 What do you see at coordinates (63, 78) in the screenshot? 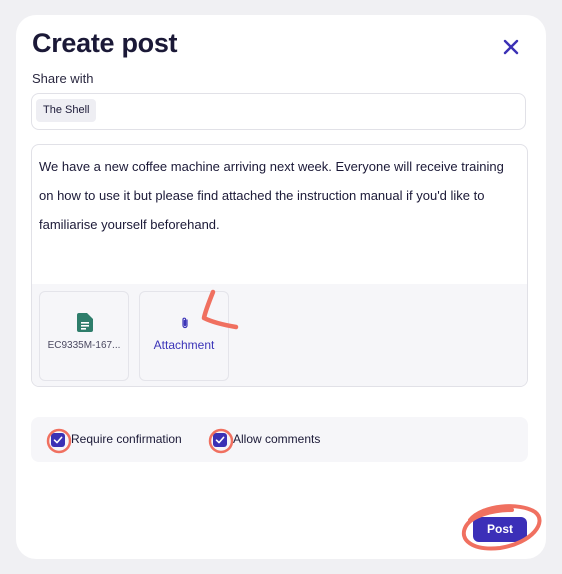
I see `share-with-label: Share with` at bounding box center [63, 78].